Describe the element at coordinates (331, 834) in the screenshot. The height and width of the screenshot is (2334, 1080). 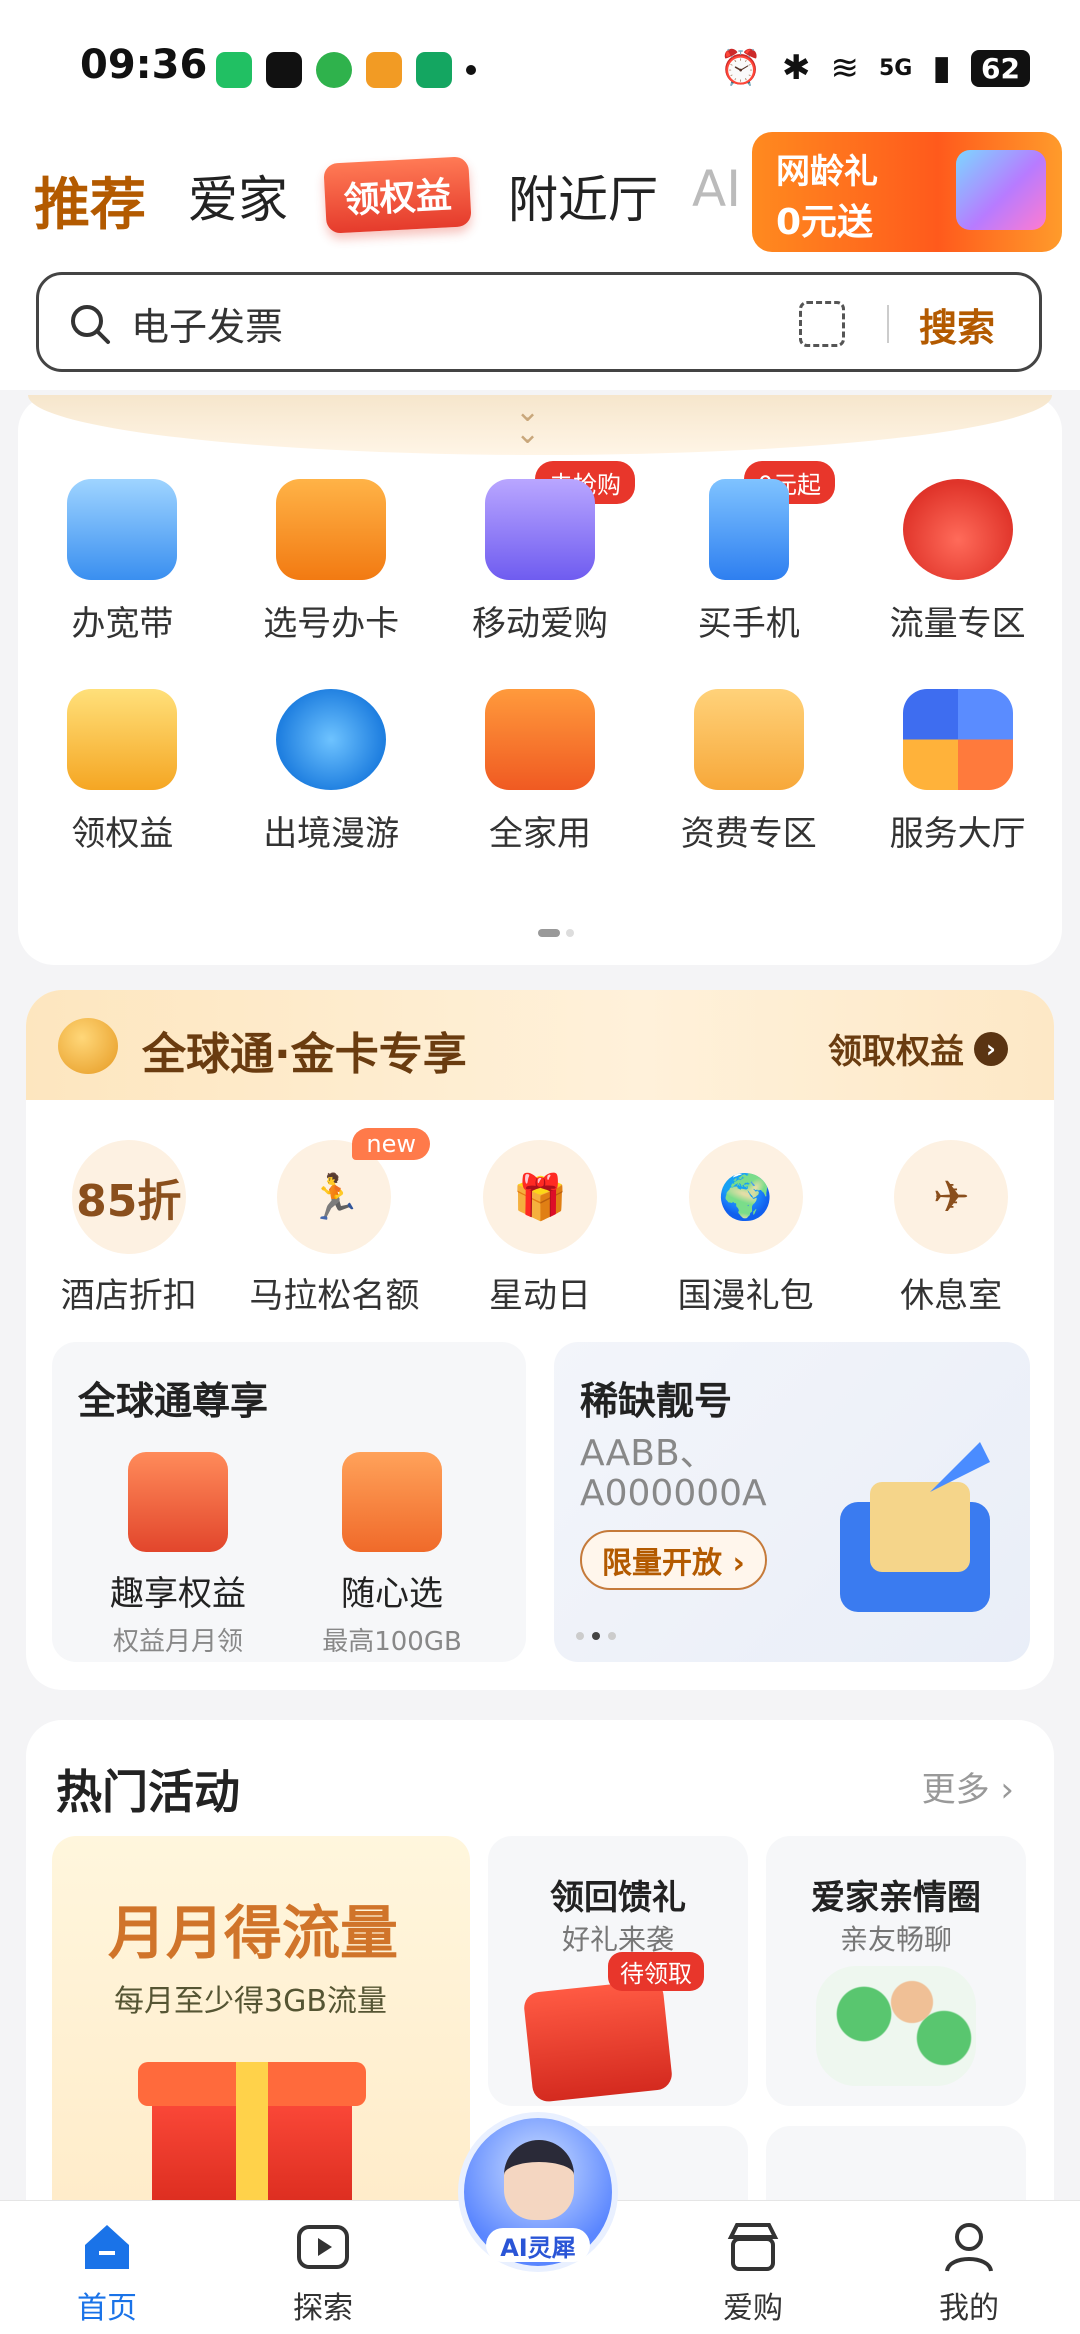
I see `service-label: 出境漫游` at that location.